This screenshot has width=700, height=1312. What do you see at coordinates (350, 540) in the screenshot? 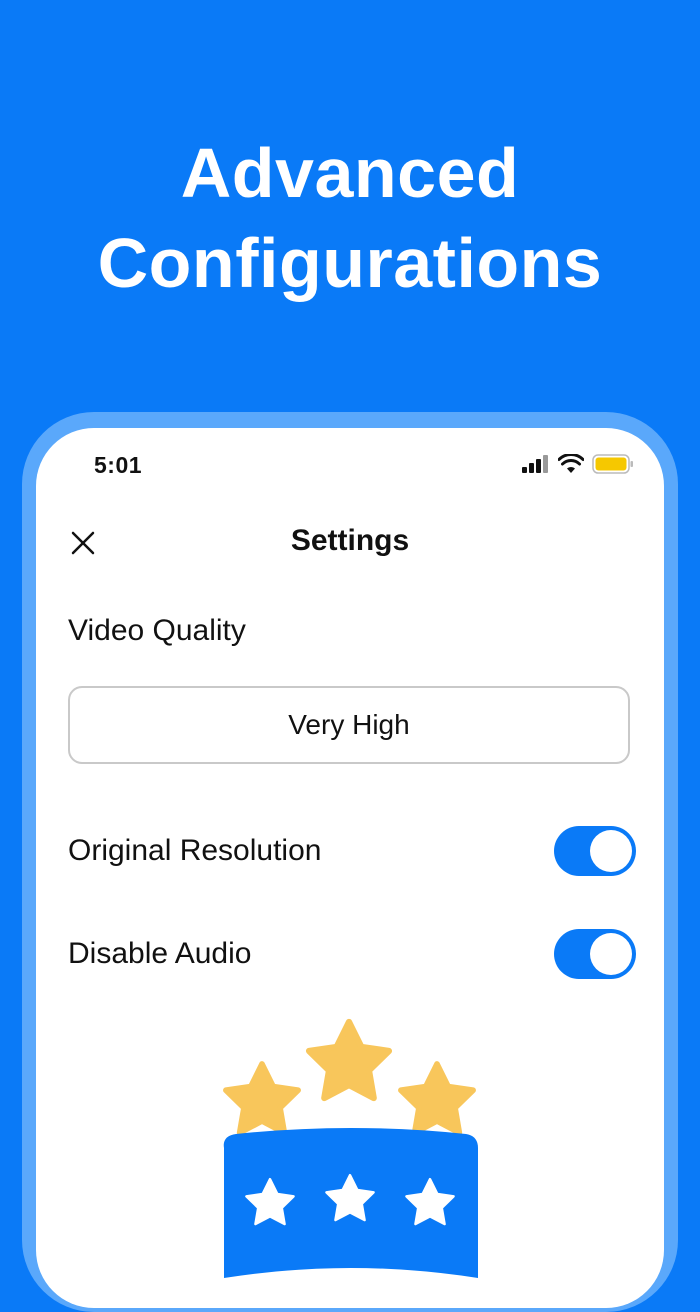
I see `page-title: Settings` at bounding box center [350, 540].